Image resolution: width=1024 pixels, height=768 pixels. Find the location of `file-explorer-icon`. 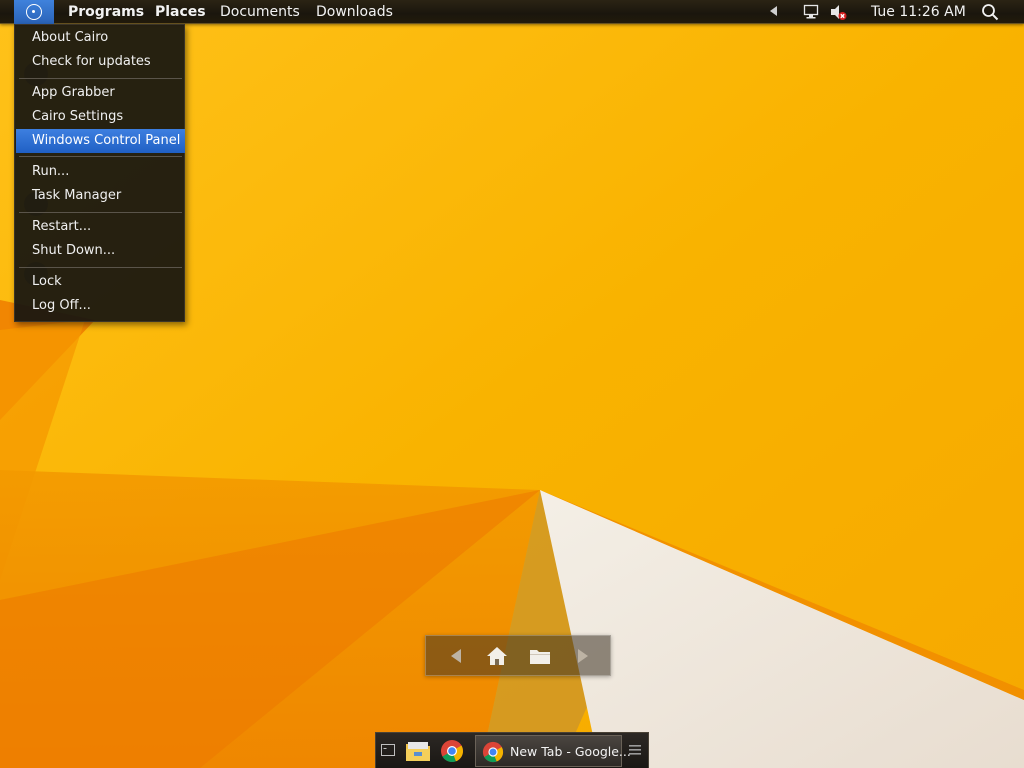

file-explorer-icon is located at coordinates (418, 751).